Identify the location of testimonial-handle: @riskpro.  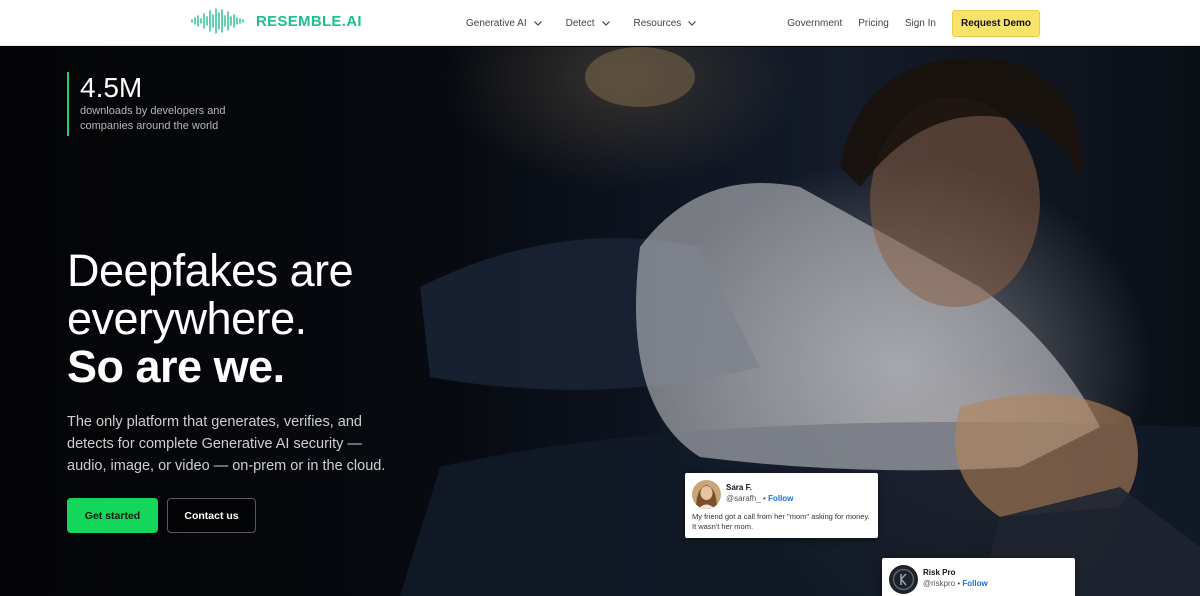
(939, 583).